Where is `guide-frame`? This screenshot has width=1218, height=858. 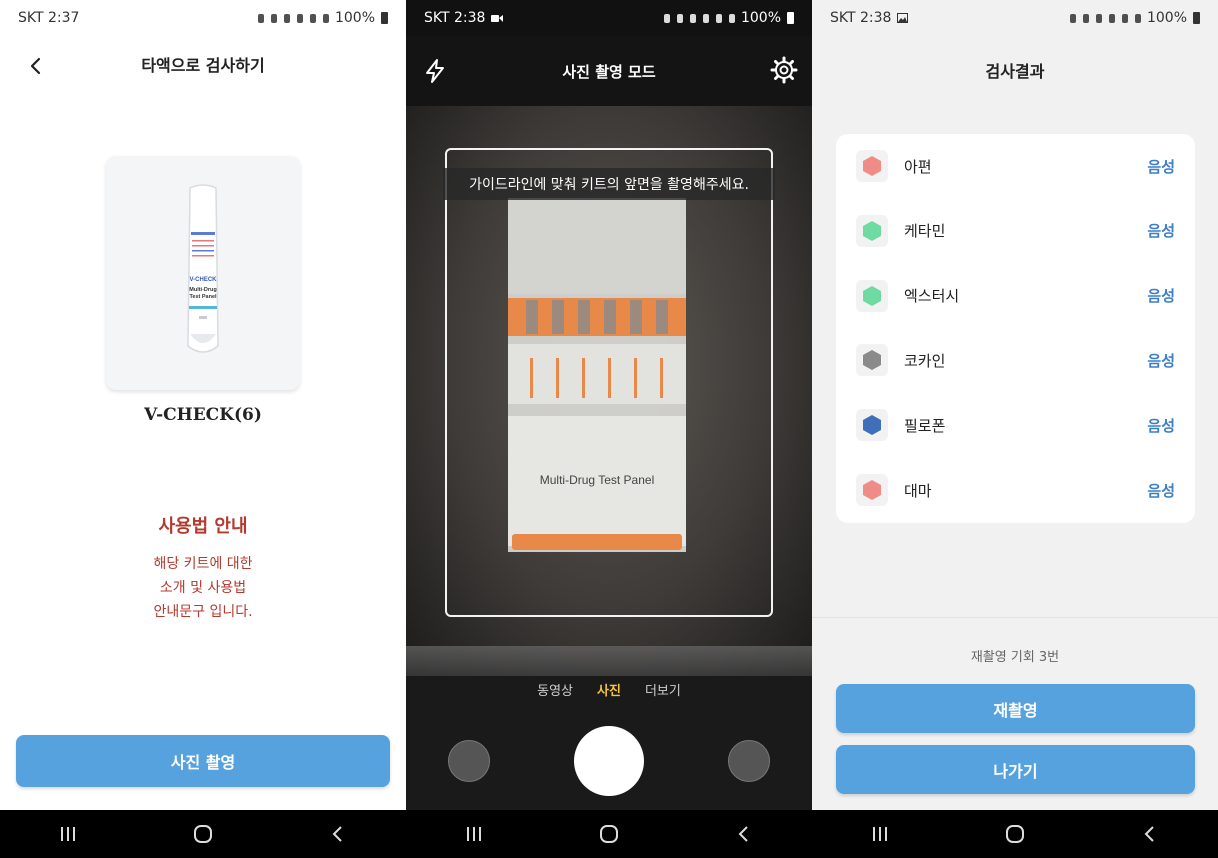
guide-frame is located at coordinates (609, 382).